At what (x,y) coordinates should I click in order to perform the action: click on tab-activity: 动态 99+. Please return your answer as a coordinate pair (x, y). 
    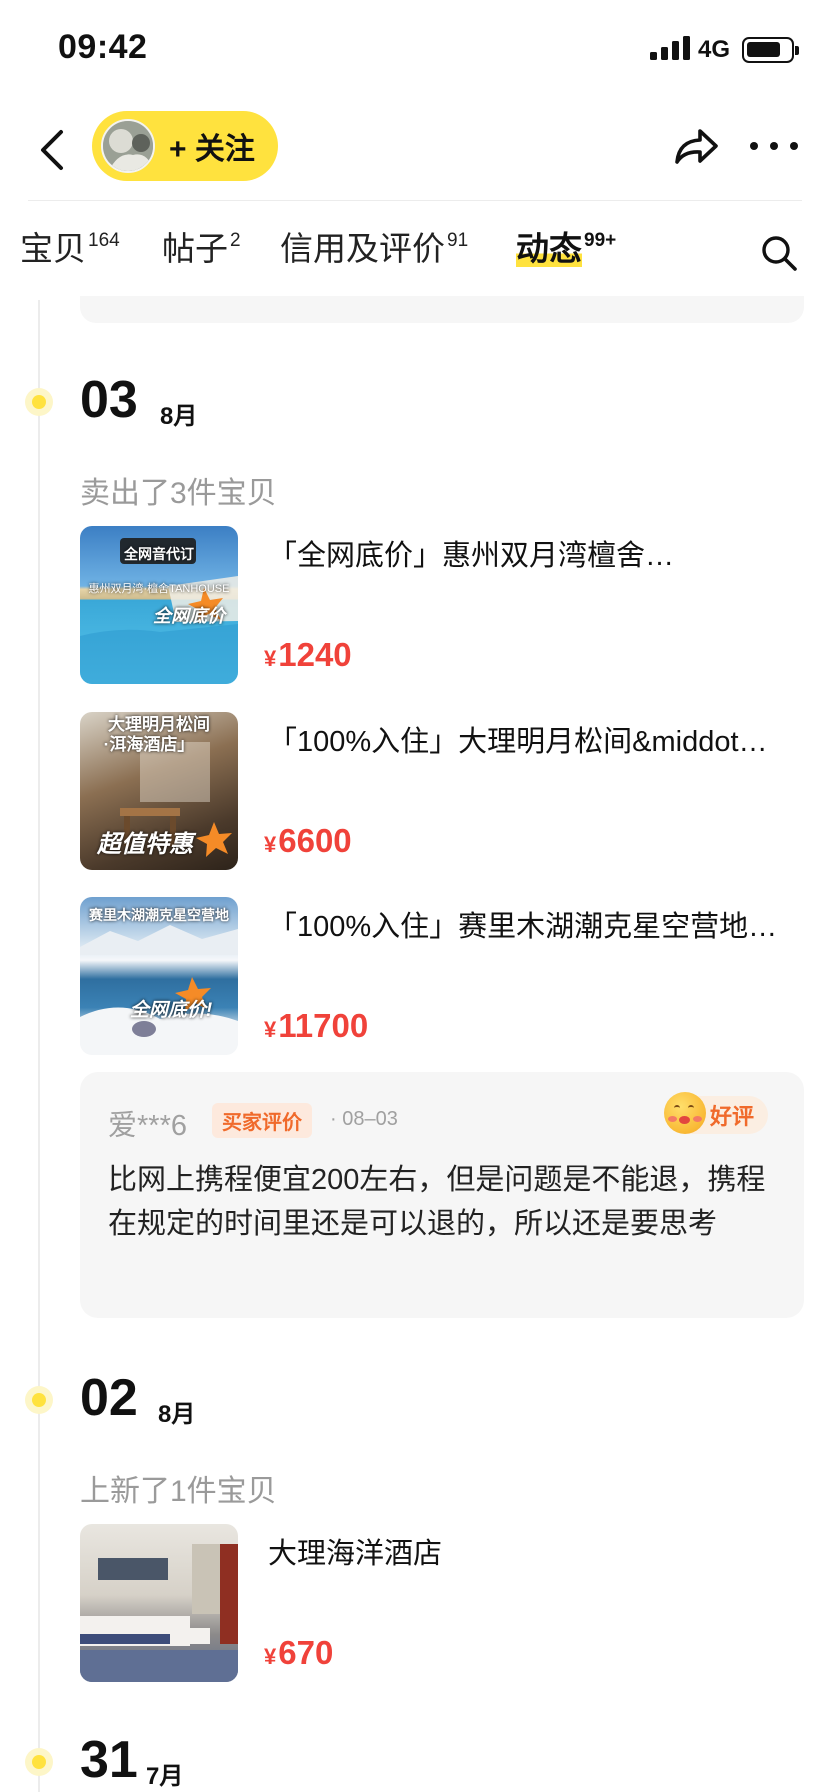
    Looking at the image, I should click on (566, 246).